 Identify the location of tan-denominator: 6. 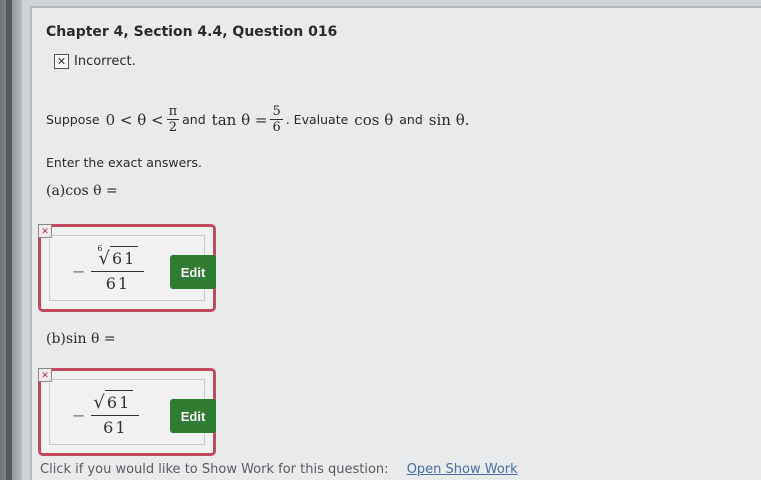
(276, 127).